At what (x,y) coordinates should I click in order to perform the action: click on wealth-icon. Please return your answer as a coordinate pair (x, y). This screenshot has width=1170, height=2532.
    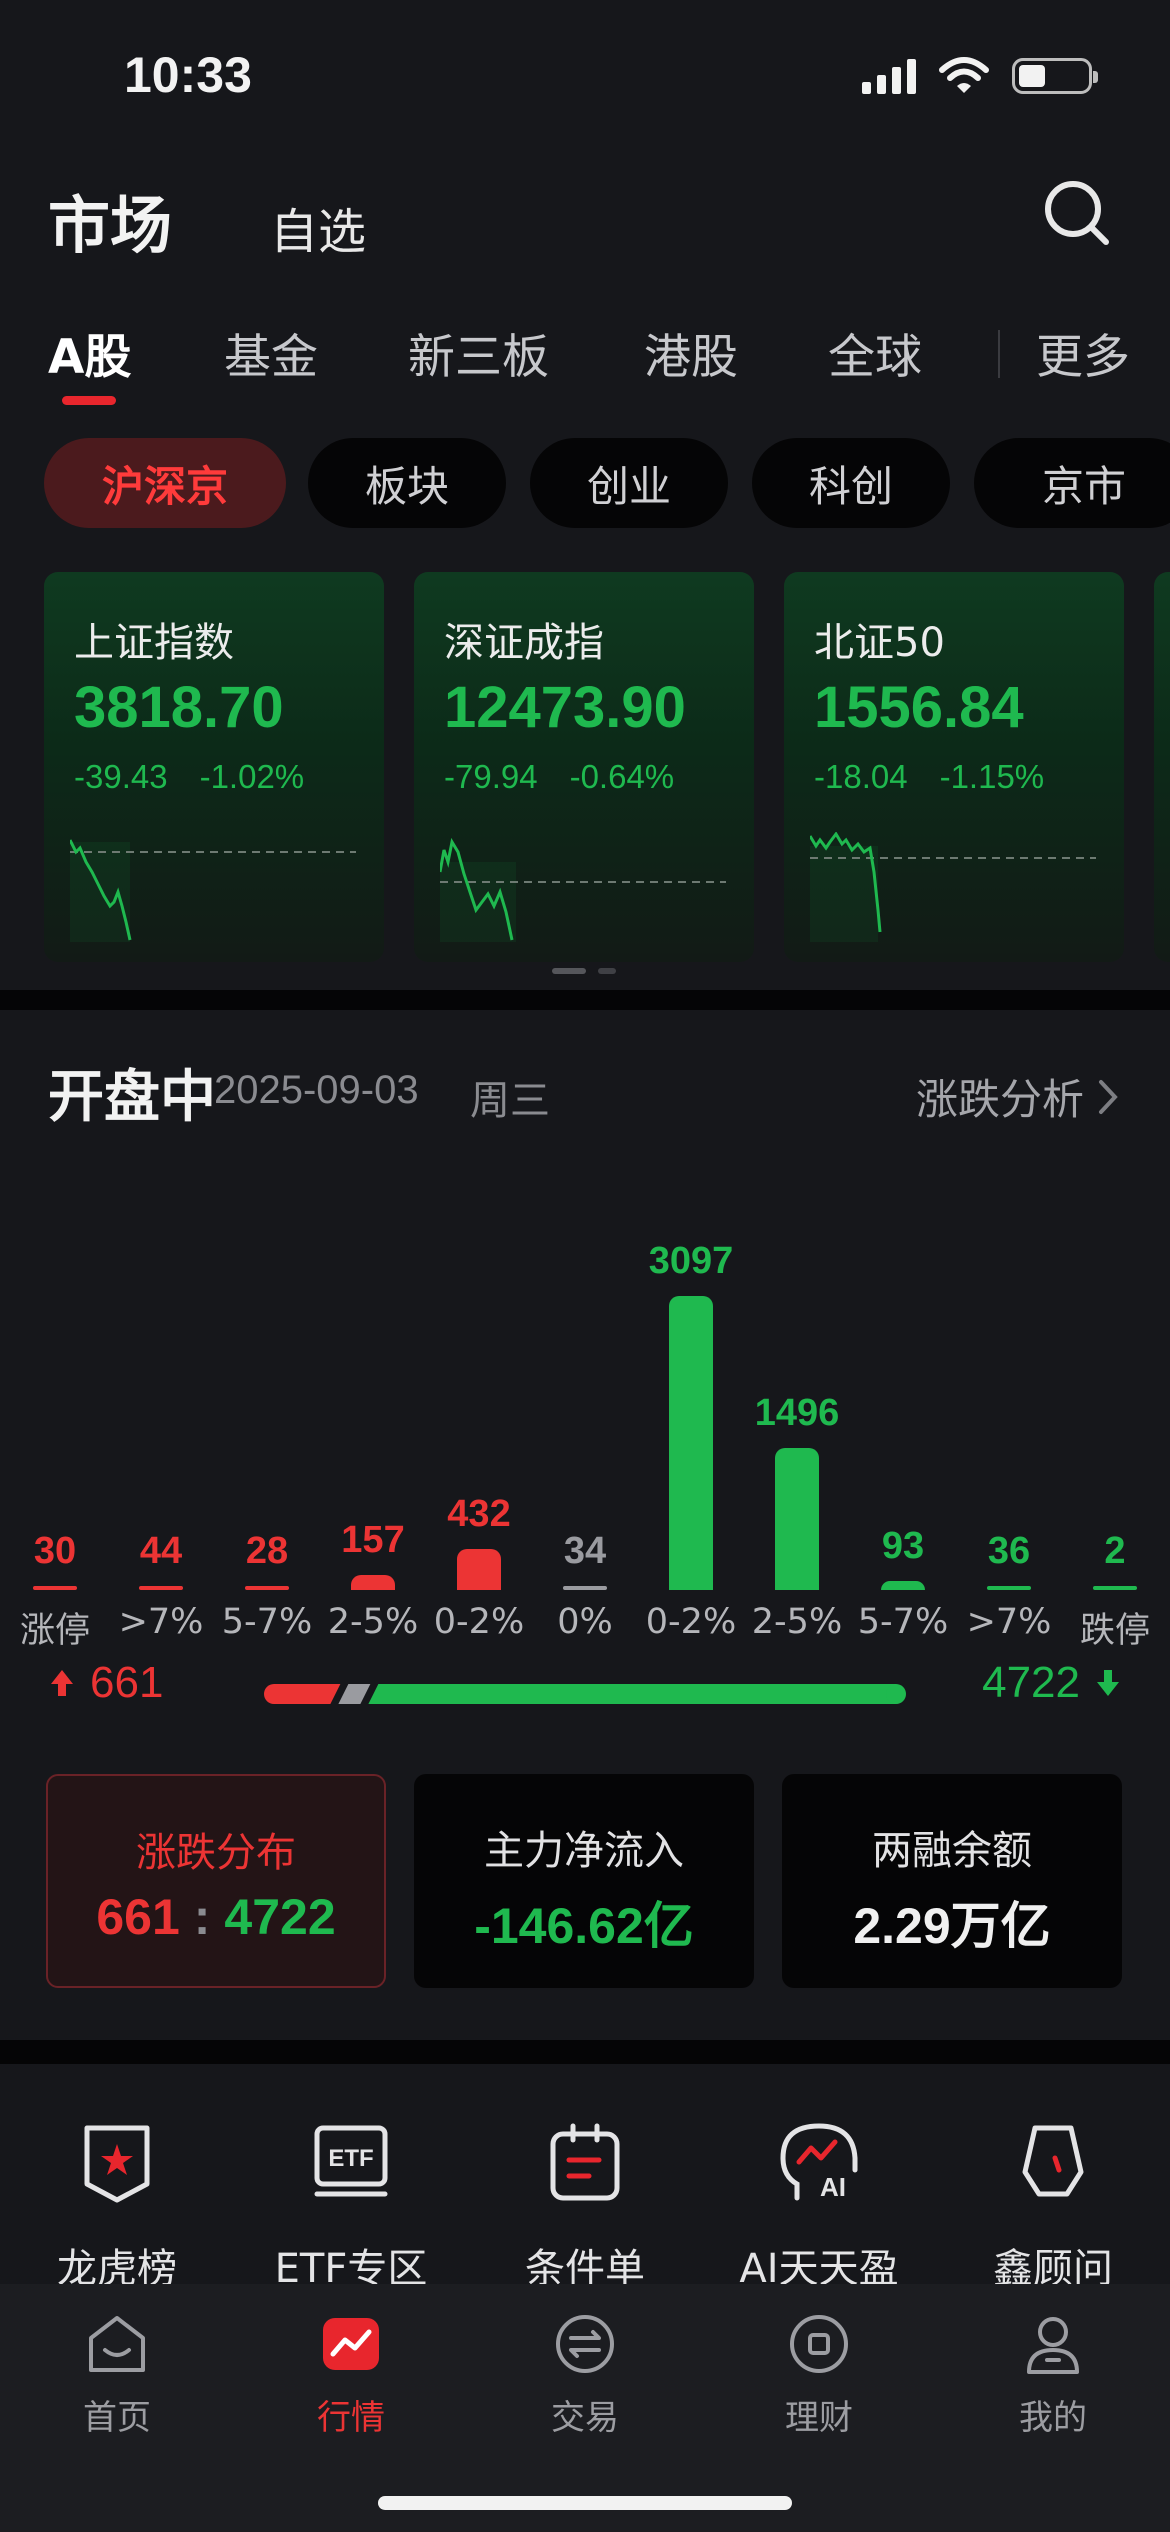
    Looking at the image, I should click on (819, 2344).